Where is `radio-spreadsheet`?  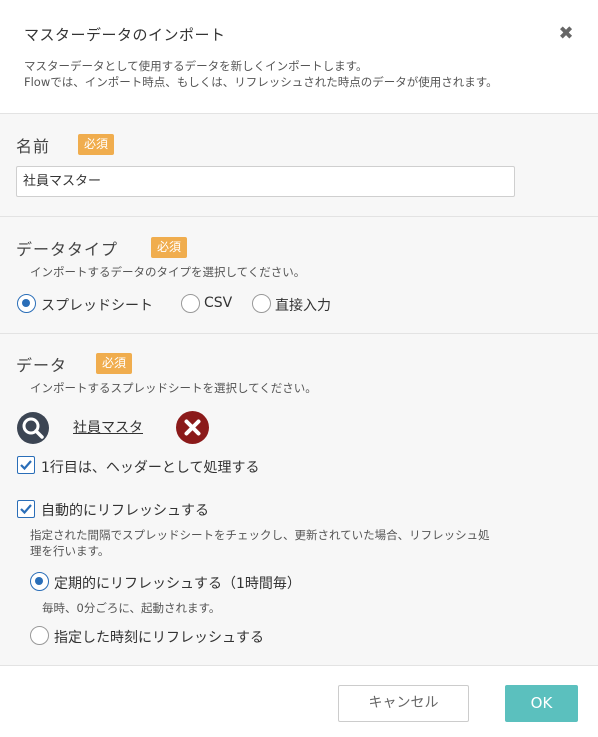
radio-spreadsheet is located at coordinates (26, 303).